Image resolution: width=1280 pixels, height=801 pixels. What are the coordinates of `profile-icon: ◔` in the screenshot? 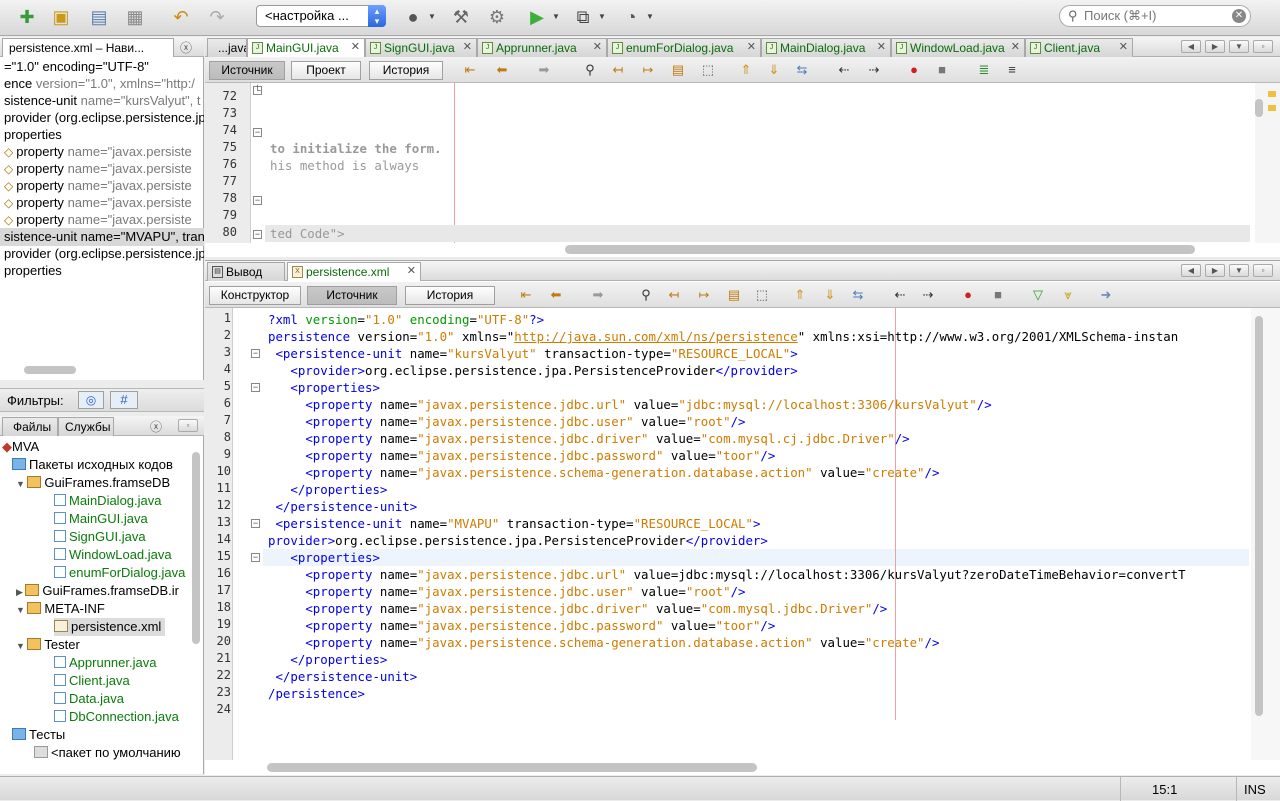 It's located at (631, 17).